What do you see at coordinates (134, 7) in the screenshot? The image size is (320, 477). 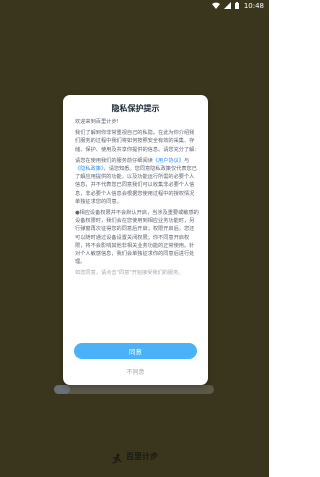 I see `status-bar: 10:48` at bounding box center [134, 7].